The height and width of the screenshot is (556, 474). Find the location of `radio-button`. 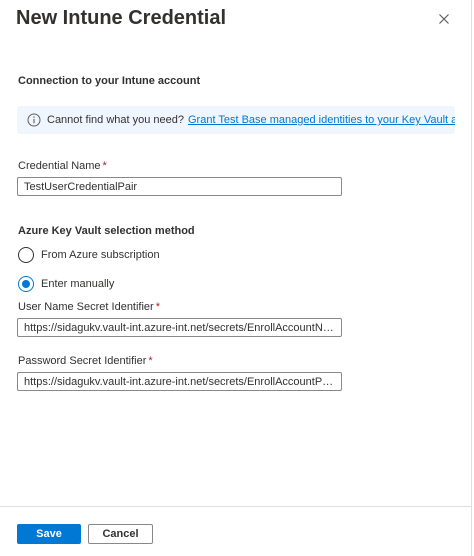

radio-button is located at coordinates (26, 255).